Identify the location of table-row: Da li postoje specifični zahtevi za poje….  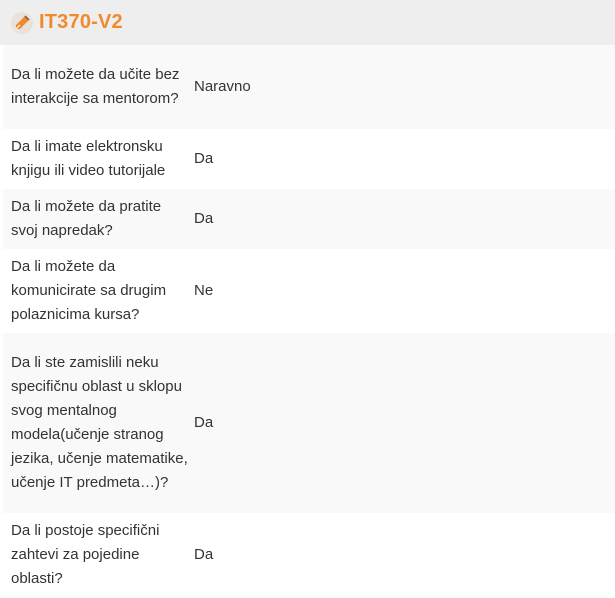
(309, 555).